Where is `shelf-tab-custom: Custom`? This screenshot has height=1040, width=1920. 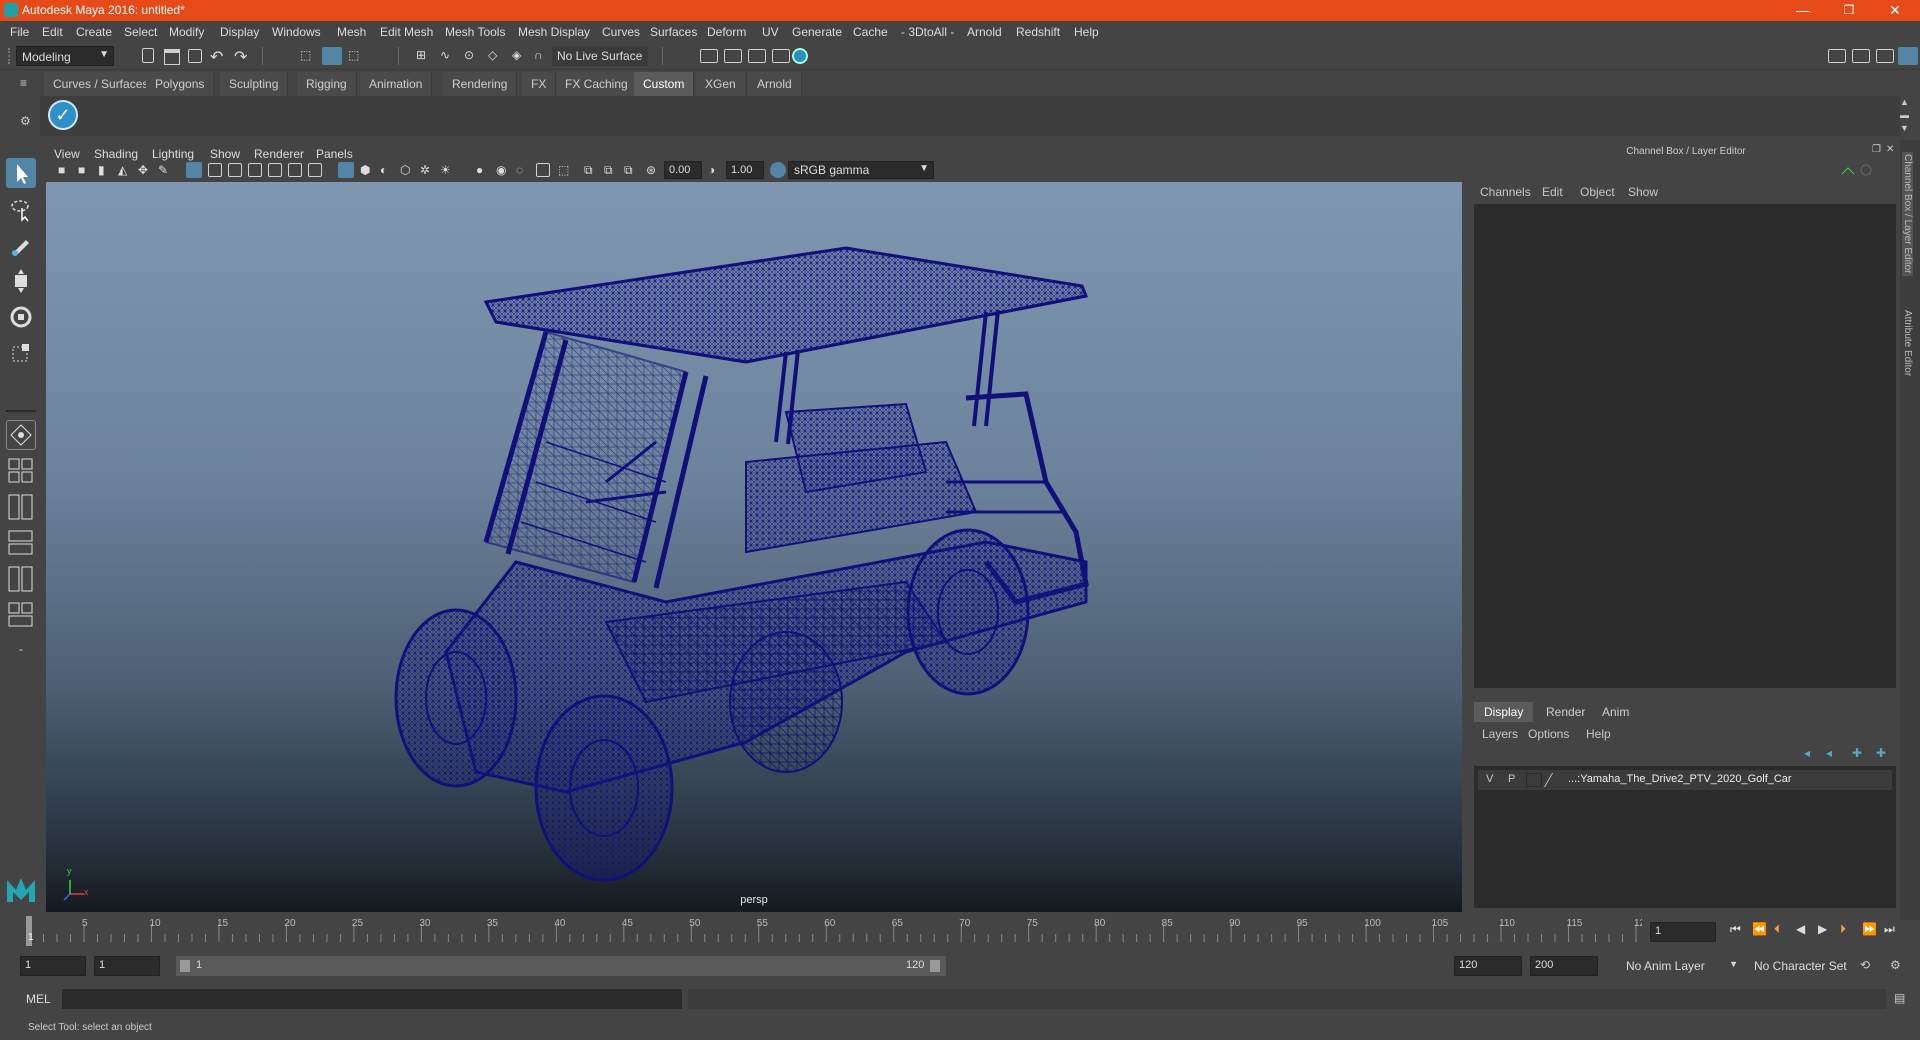 shelf-tab-custom: Custom is located at coordinates (664, 84).